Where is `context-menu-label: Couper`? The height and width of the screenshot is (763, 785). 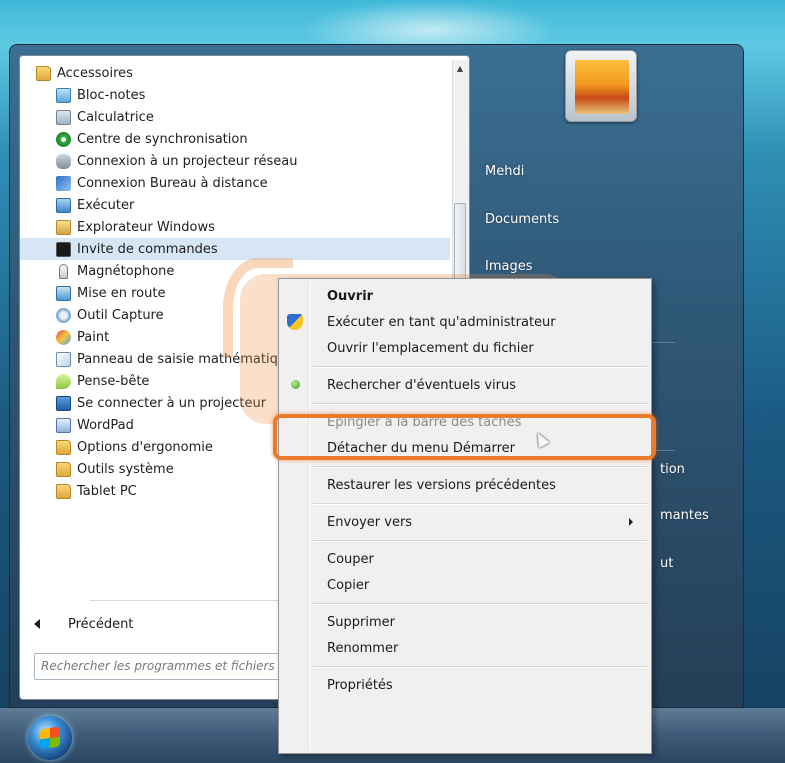
context-menu-label: Couper is located at coordinates (350, 559).